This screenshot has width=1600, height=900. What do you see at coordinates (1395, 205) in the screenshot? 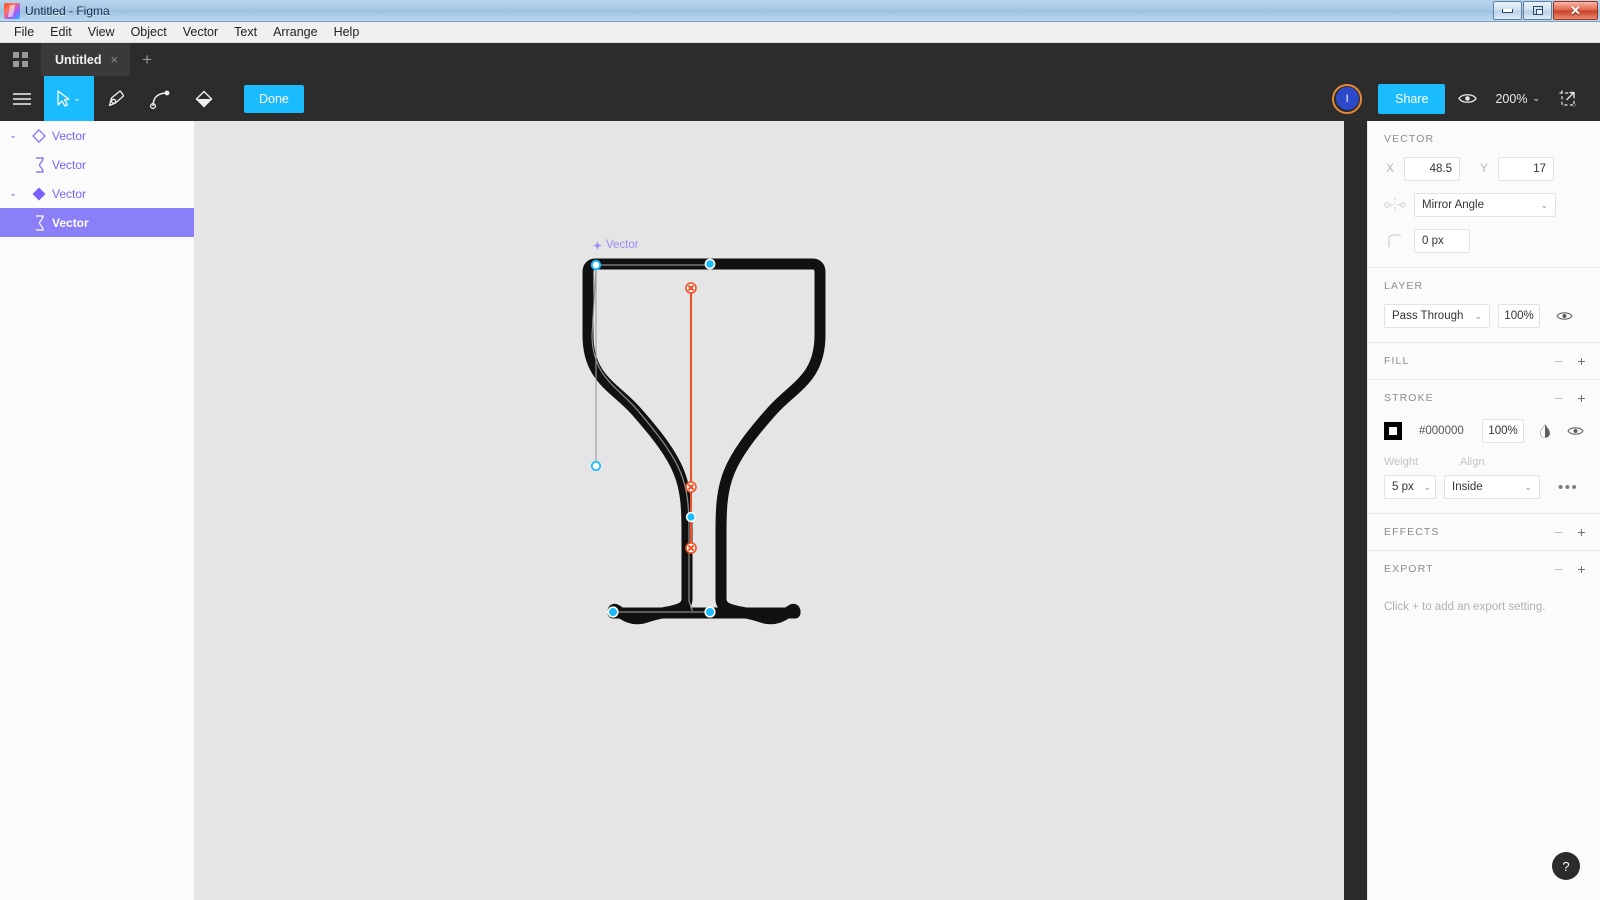
I see `mirror-angle-icon` at bounding box center [1395, 205].